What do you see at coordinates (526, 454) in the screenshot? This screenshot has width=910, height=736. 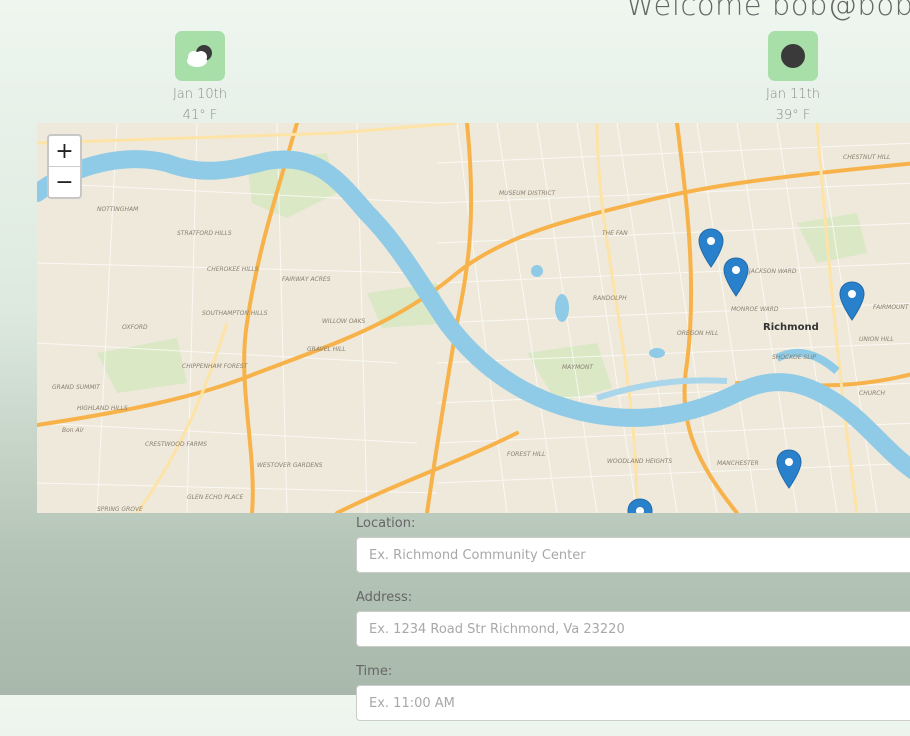 I see `map-place-label: FOREST HILL` at bounding box center [526, 454].